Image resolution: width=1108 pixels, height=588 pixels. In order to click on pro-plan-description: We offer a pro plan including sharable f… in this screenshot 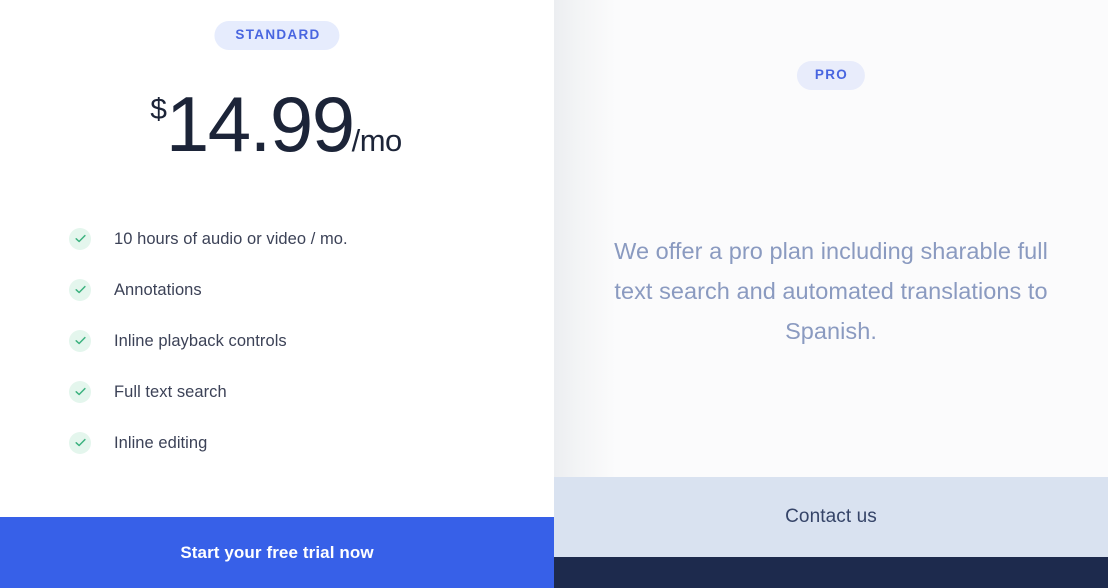, I will do `click(831, 290)`.